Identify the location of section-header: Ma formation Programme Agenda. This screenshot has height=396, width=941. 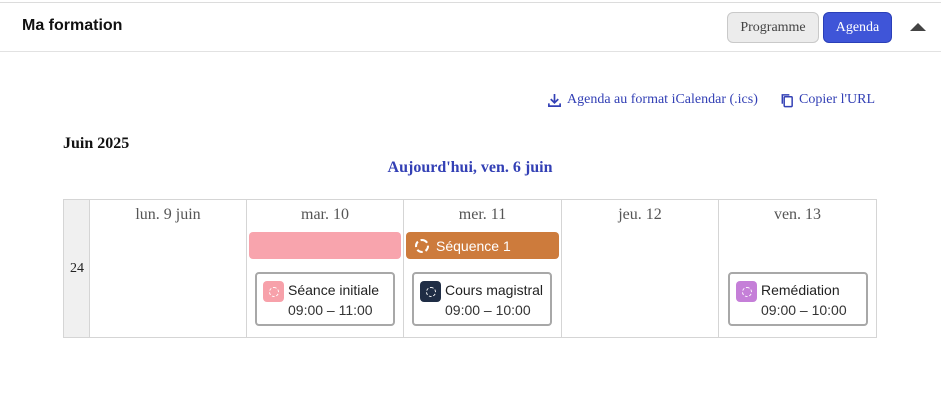
(470, 27).